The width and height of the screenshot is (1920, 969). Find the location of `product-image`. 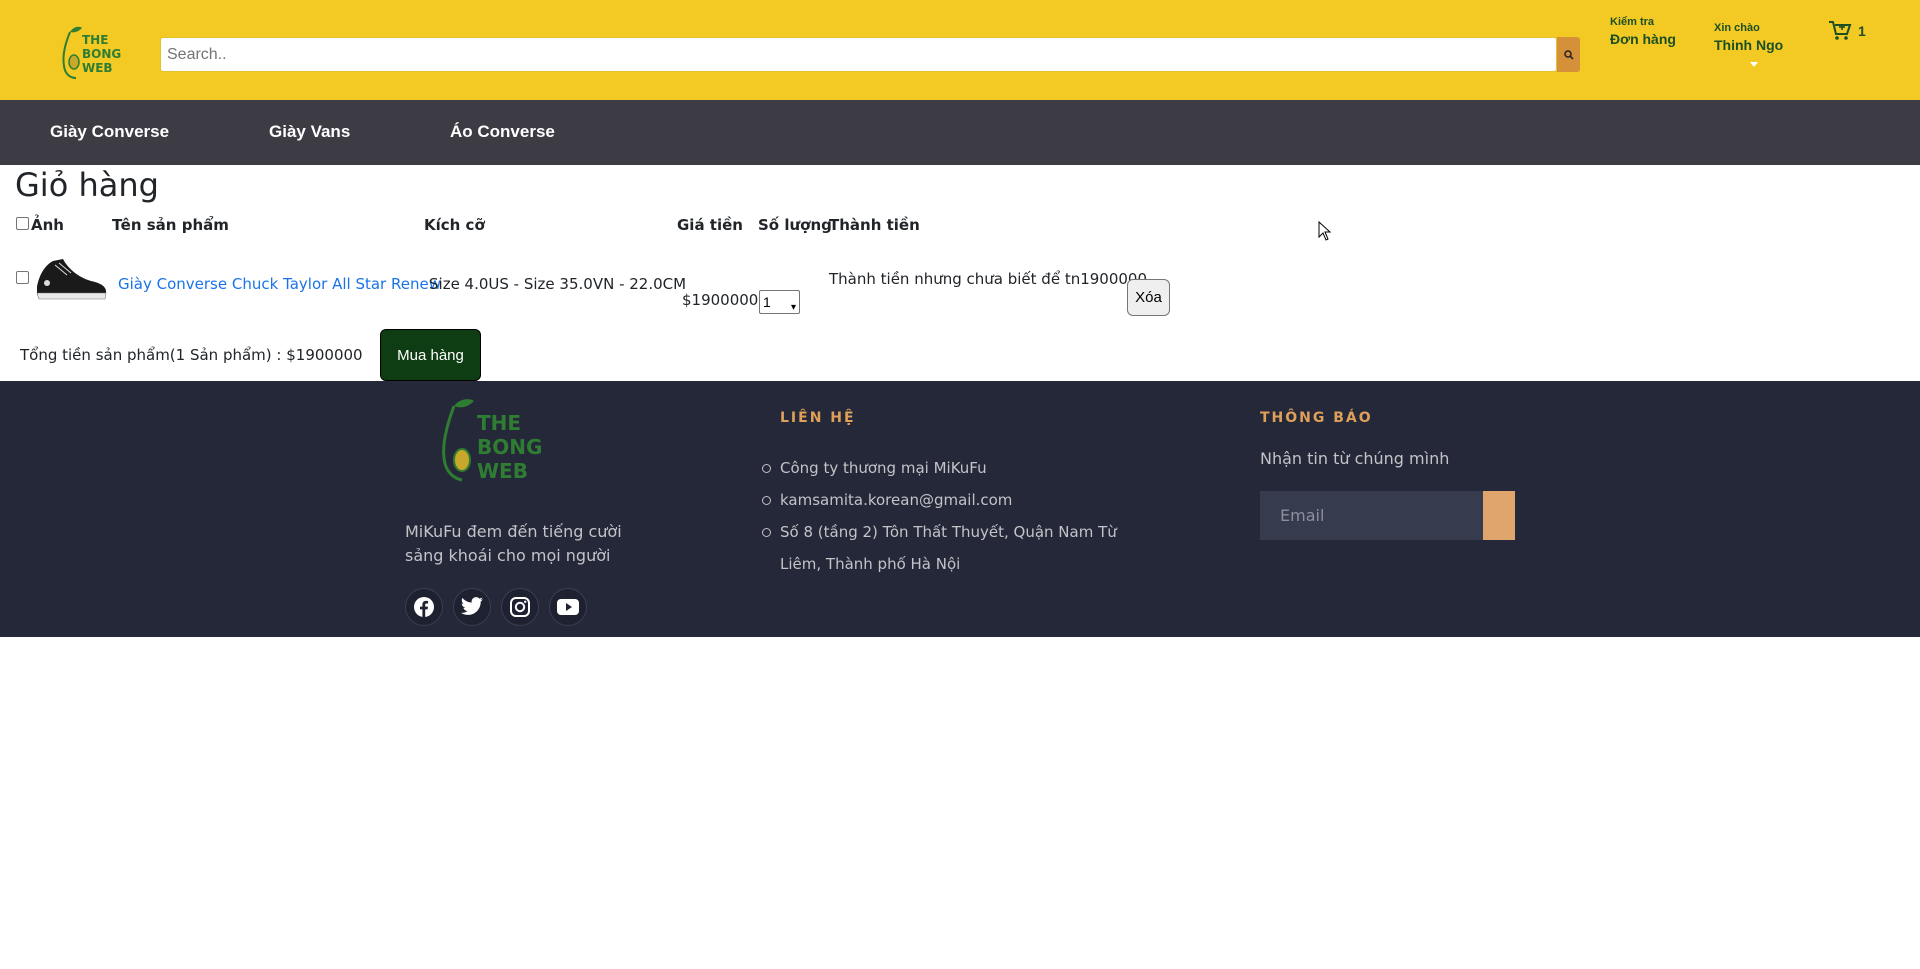

product-image is located at coordinates (71, 278).